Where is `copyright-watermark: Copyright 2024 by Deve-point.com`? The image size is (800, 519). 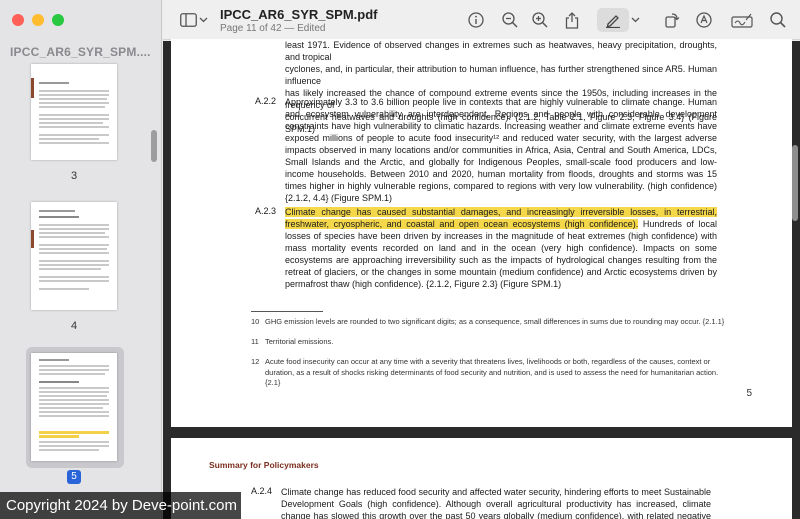
copyright-watermark: Copyright 2024 by Deve-point.com is located at coordinates (120, 505).